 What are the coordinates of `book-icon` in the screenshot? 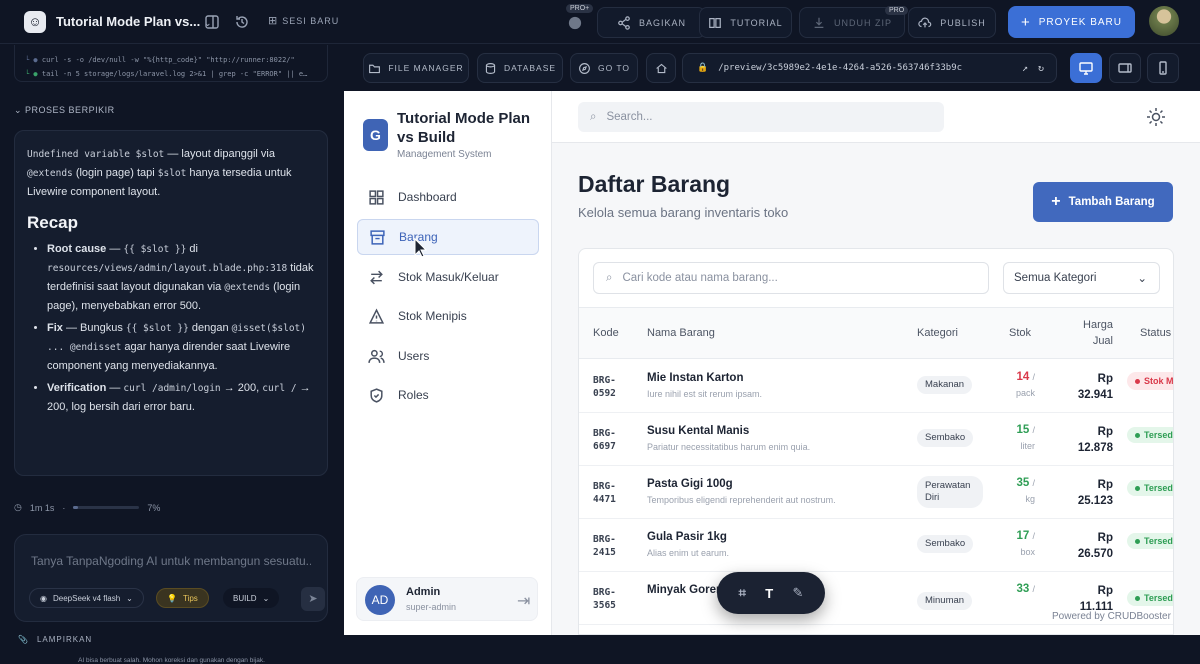 It's located at (715, 22).